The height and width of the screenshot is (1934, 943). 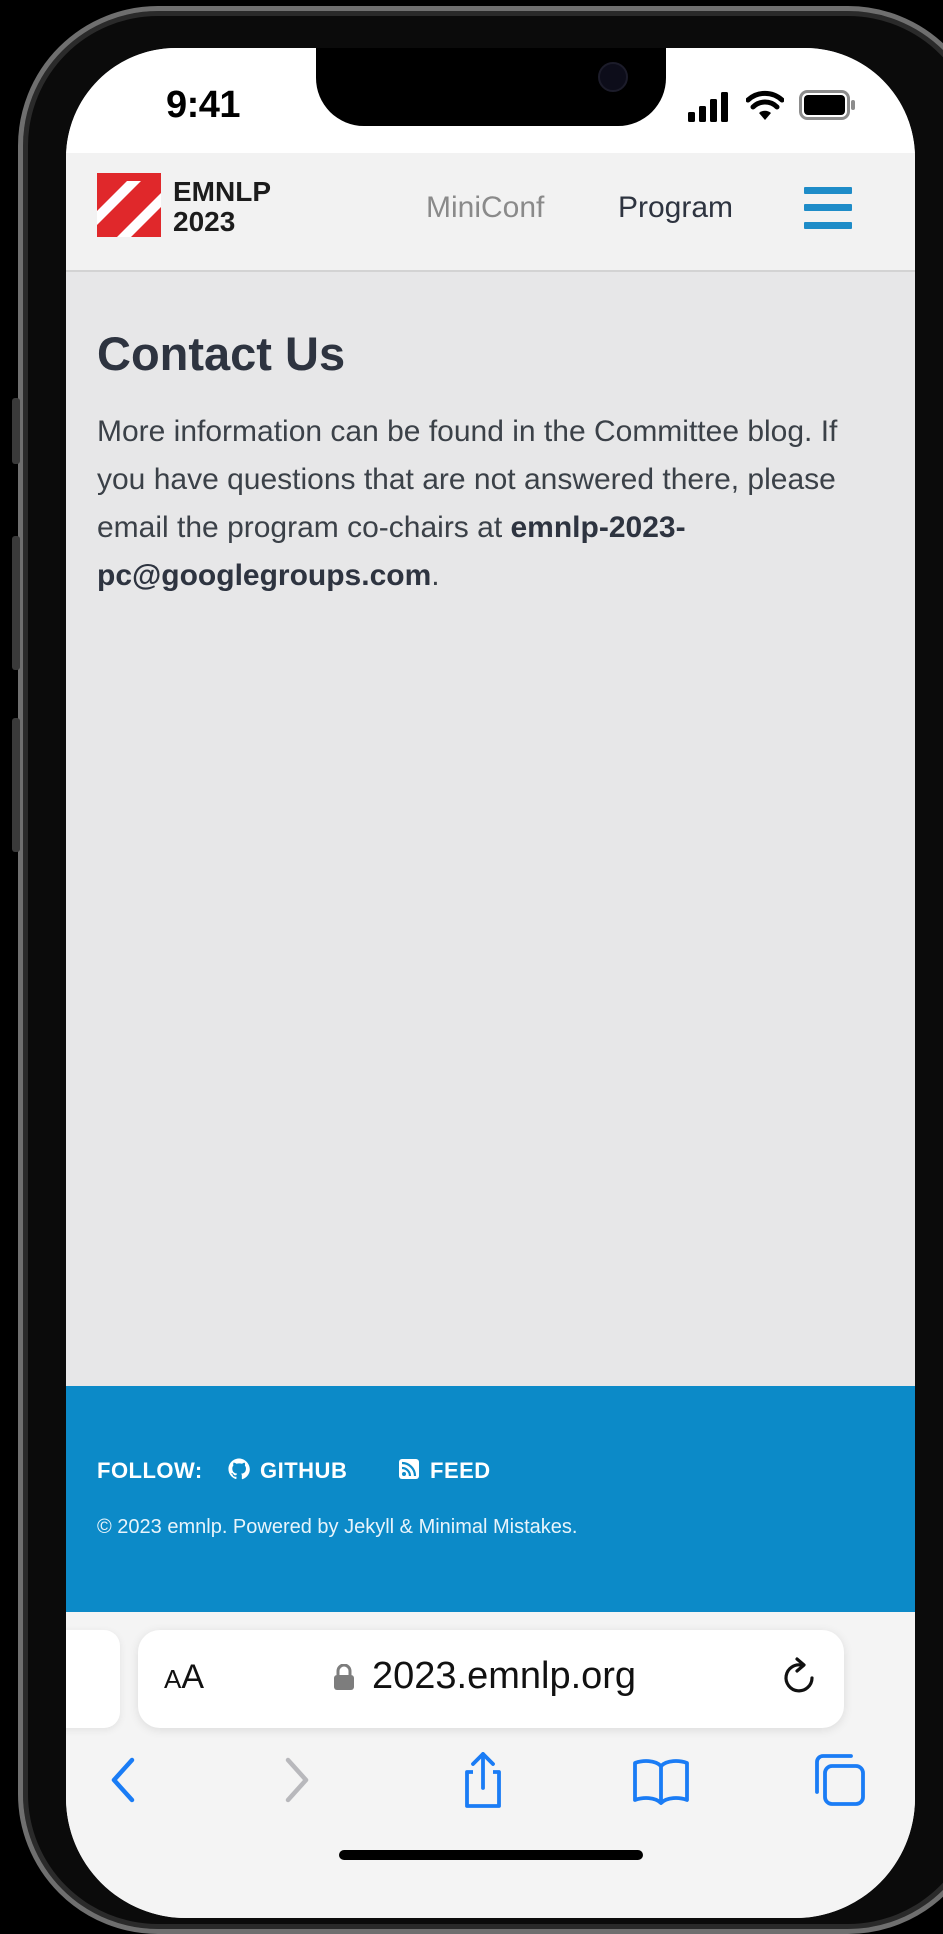 I want to click on share-icon, so click(x=483, y=1780).